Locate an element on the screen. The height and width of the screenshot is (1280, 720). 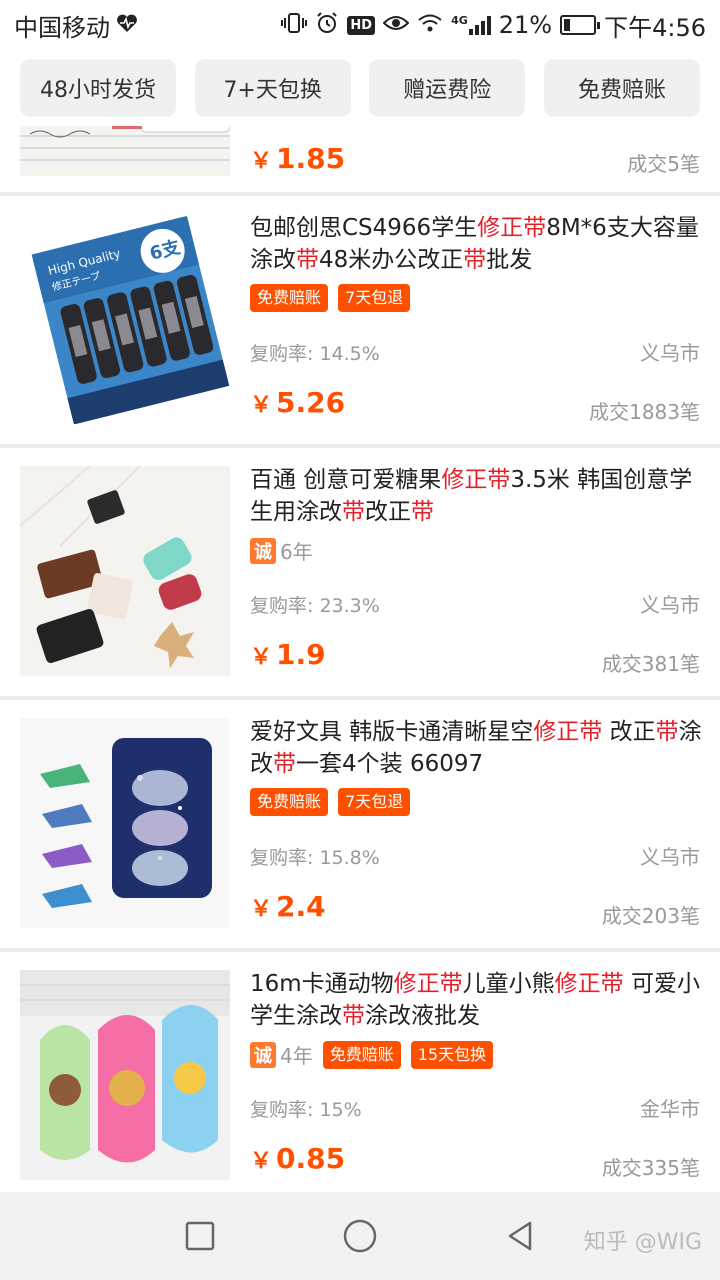
sold-count: 成交1883笔 is located at coordinates (644, 412).